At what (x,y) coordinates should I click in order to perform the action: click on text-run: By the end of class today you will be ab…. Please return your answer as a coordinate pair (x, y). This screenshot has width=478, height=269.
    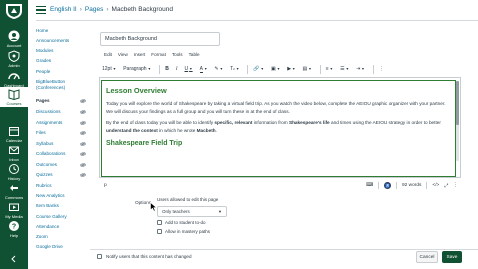
    Looking at the image, I should click on (160, 122).